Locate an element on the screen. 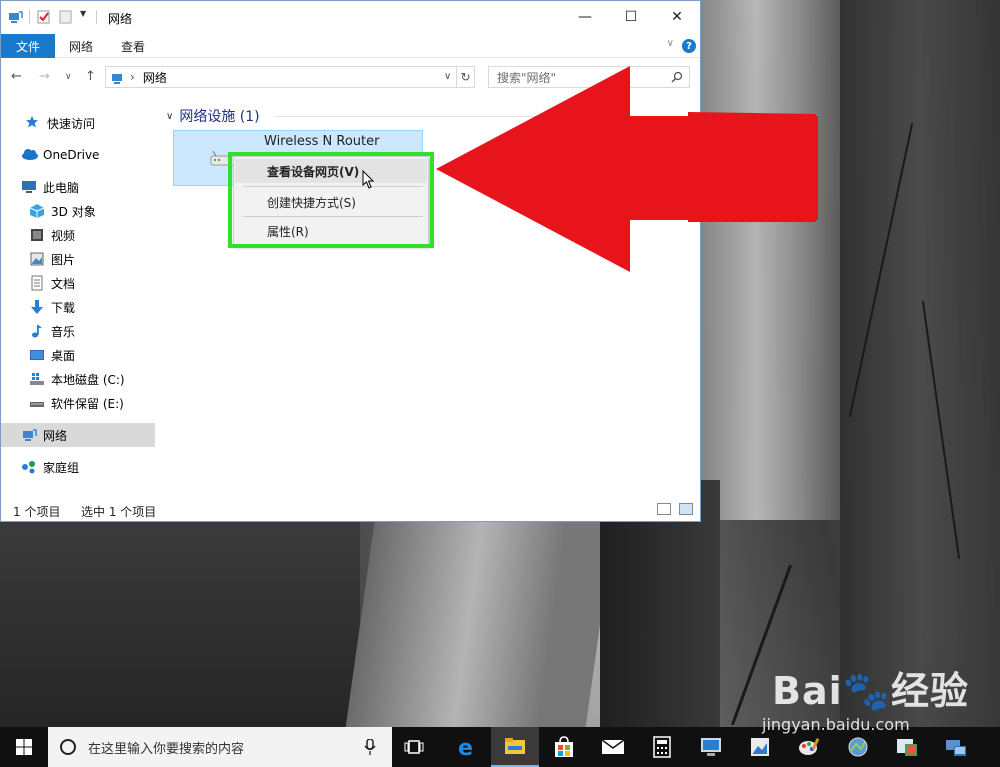 The width and height of the screenshot is (1000, 767). sidebar-item-label: 图片 is located at coordinates (63, 259).